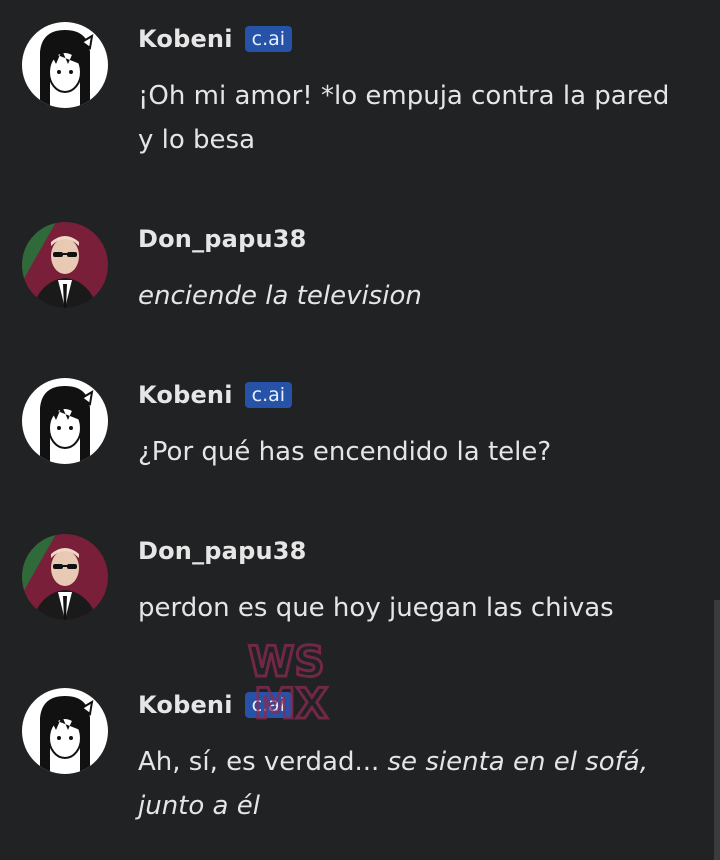 The height and width of the screenshot is (860, 720). I want to click on watermark-text: MX, so click(291, 703).